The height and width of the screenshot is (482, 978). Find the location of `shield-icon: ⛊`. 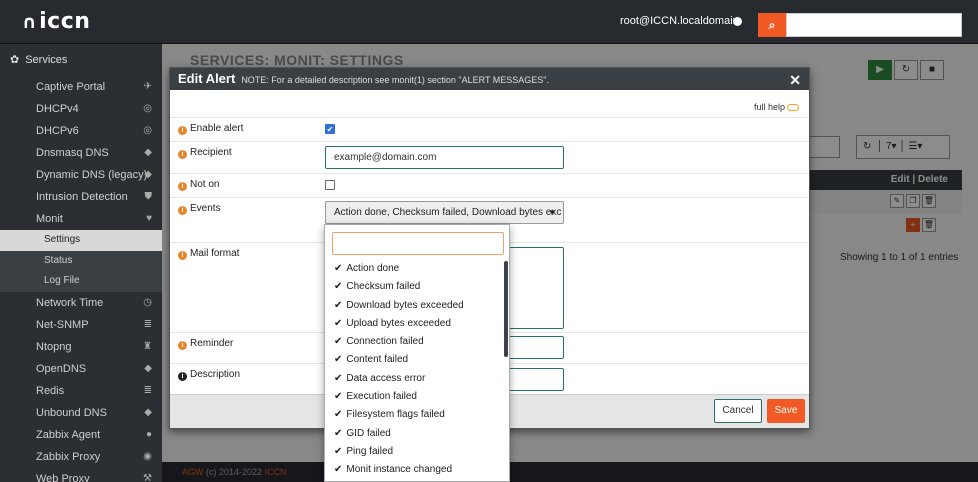

shield-icon: ⛊ is located at coordinates (148, 196).